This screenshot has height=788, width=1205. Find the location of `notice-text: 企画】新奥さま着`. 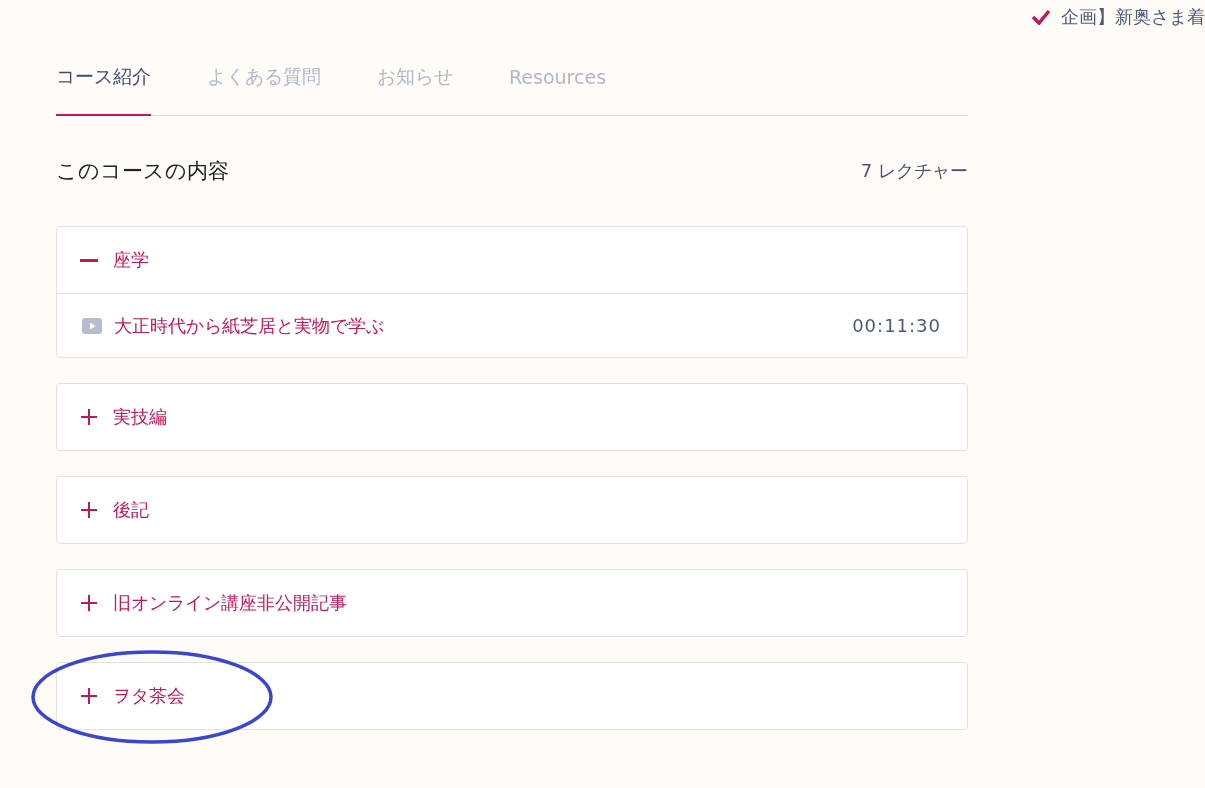

notice-text: 企画】新奥さま着 is located at coordinates (1133, 17).